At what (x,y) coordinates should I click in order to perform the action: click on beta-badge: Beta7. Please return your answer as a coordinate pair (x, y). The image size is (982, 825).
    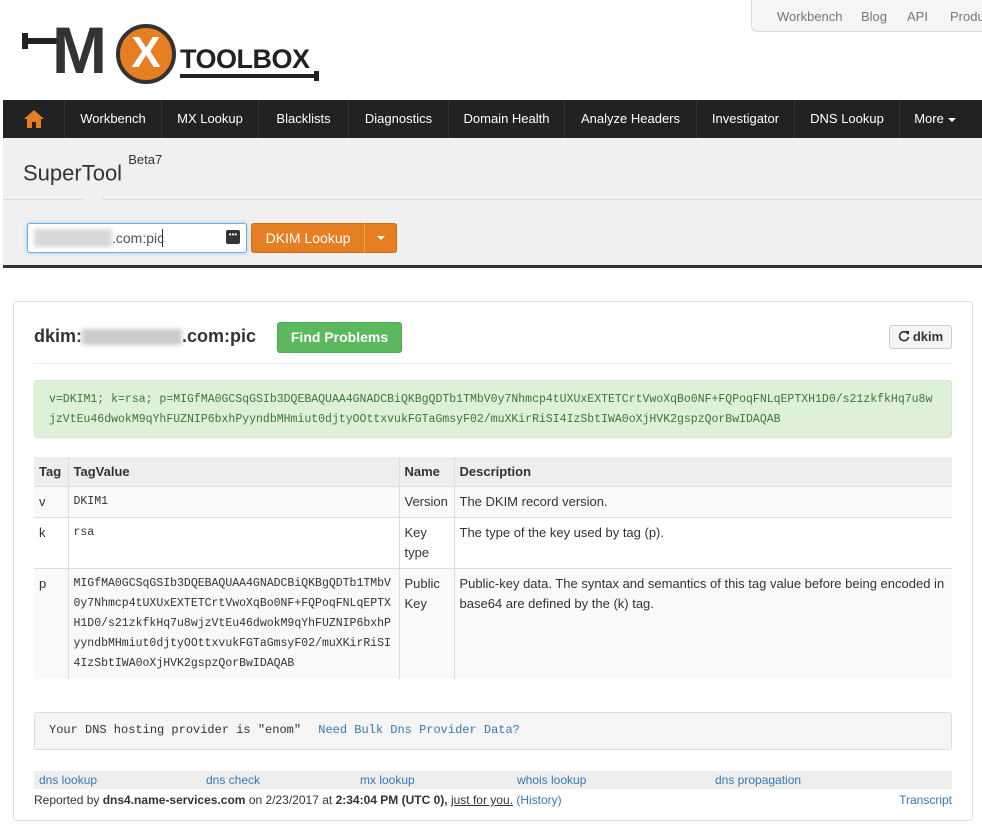
    Looking at the image, I should click on (145, 159).